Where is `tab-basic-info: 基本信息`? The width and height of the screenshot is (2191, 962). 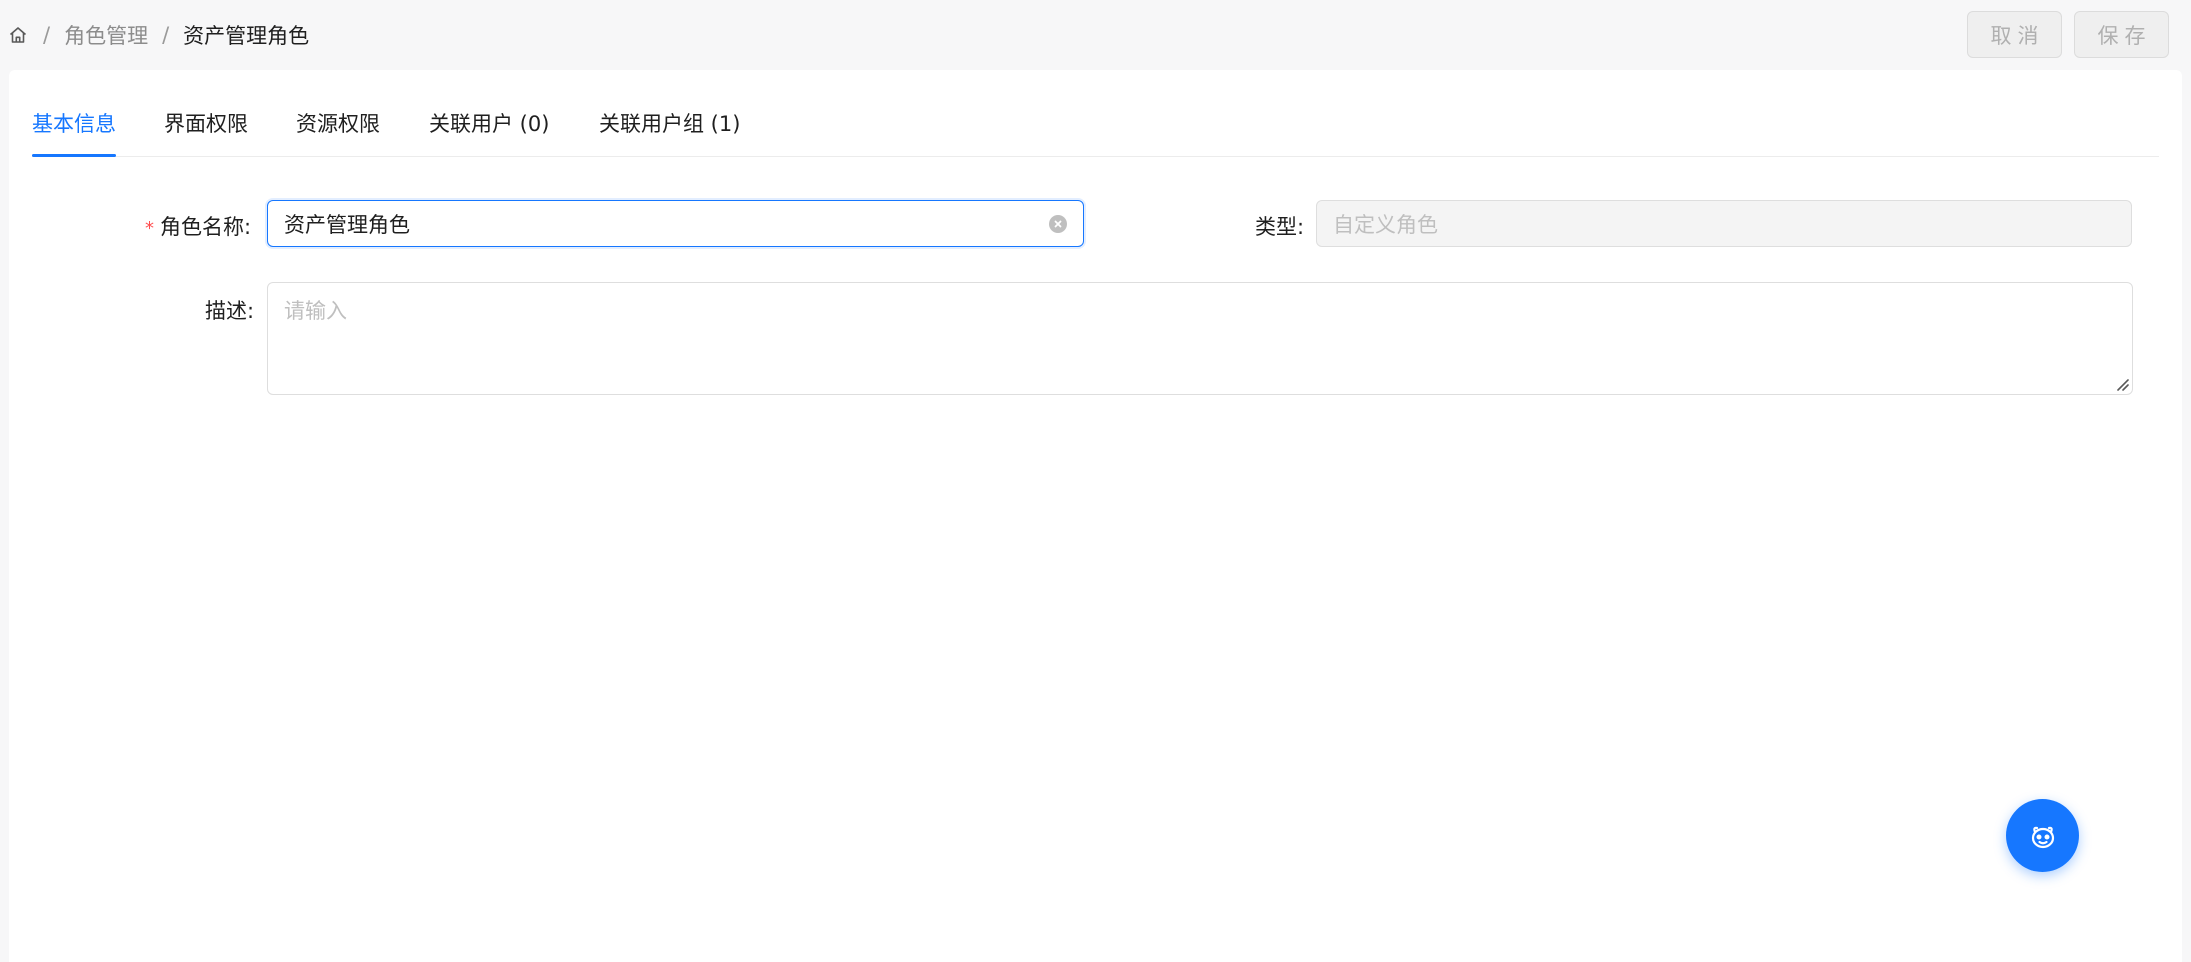 tab-basic-info: 基本信息 is located at coordinates (74, 123).